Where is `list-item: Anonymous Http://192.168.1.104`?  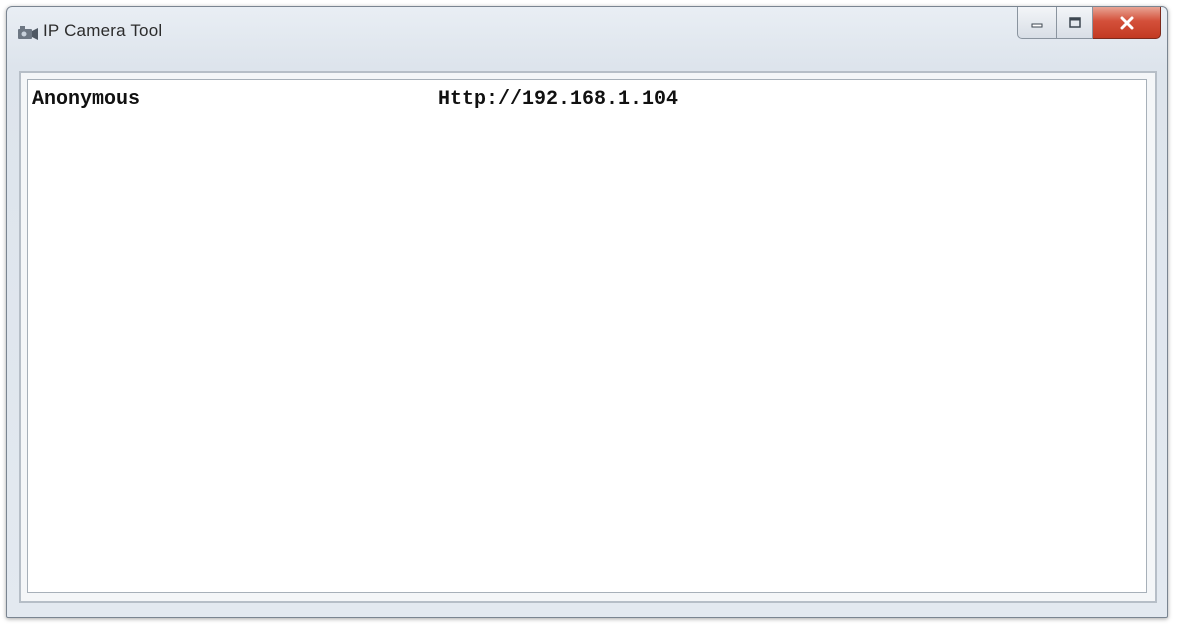
list-item: Anonymous Http://192.168.1.104 is located at coordinates (587, 101).